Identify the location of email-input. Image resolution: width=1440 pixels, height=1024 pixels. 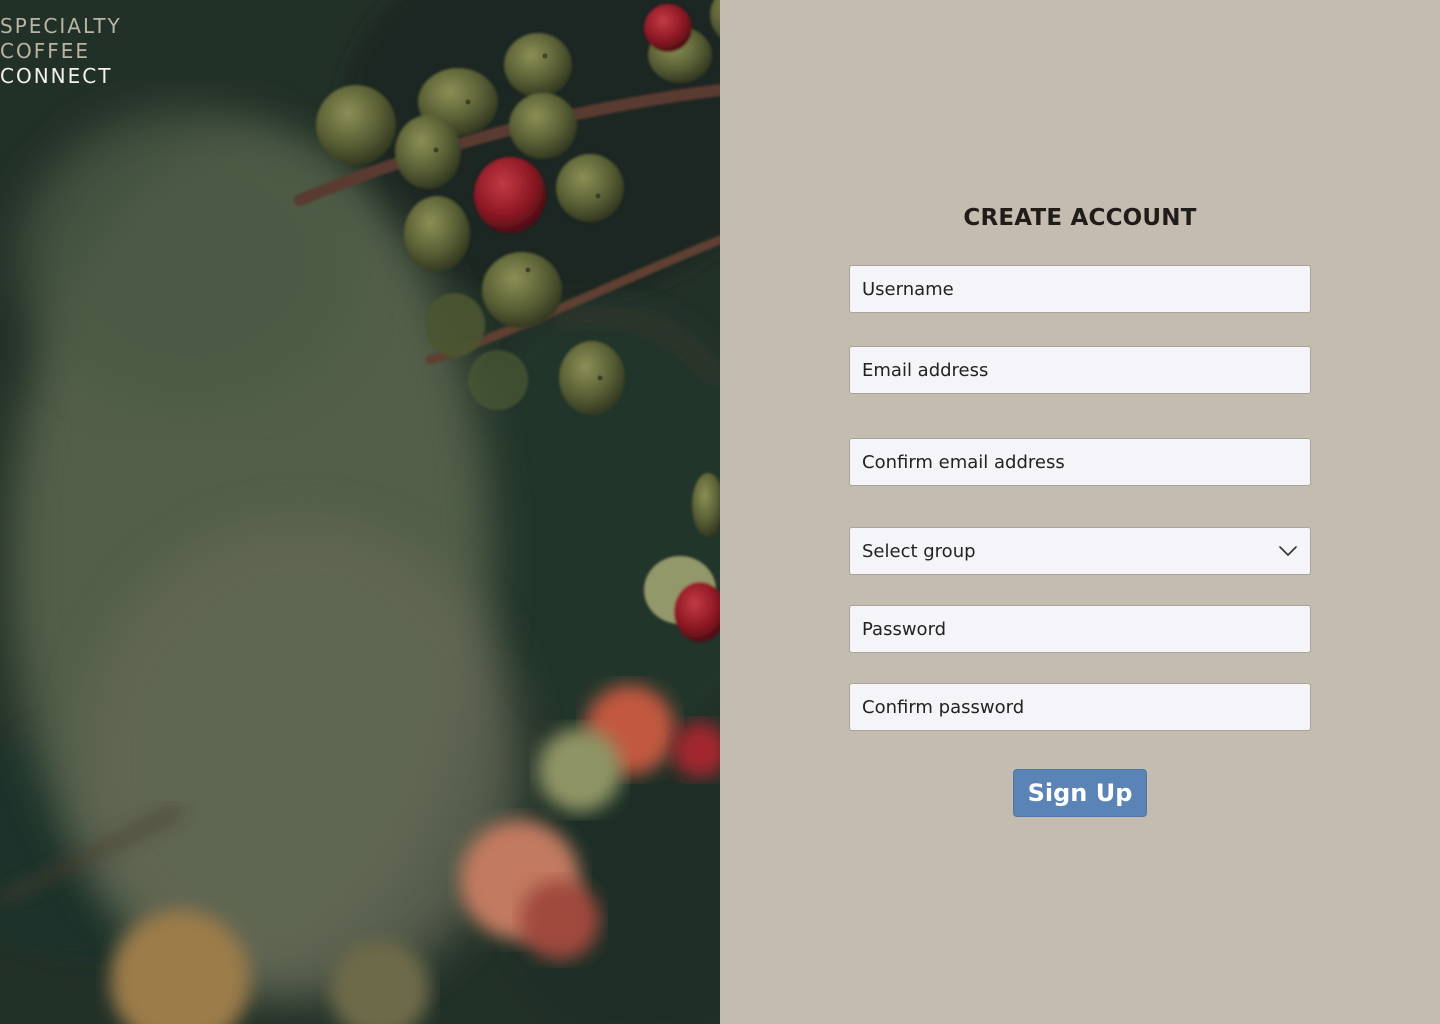
(1080, 370).